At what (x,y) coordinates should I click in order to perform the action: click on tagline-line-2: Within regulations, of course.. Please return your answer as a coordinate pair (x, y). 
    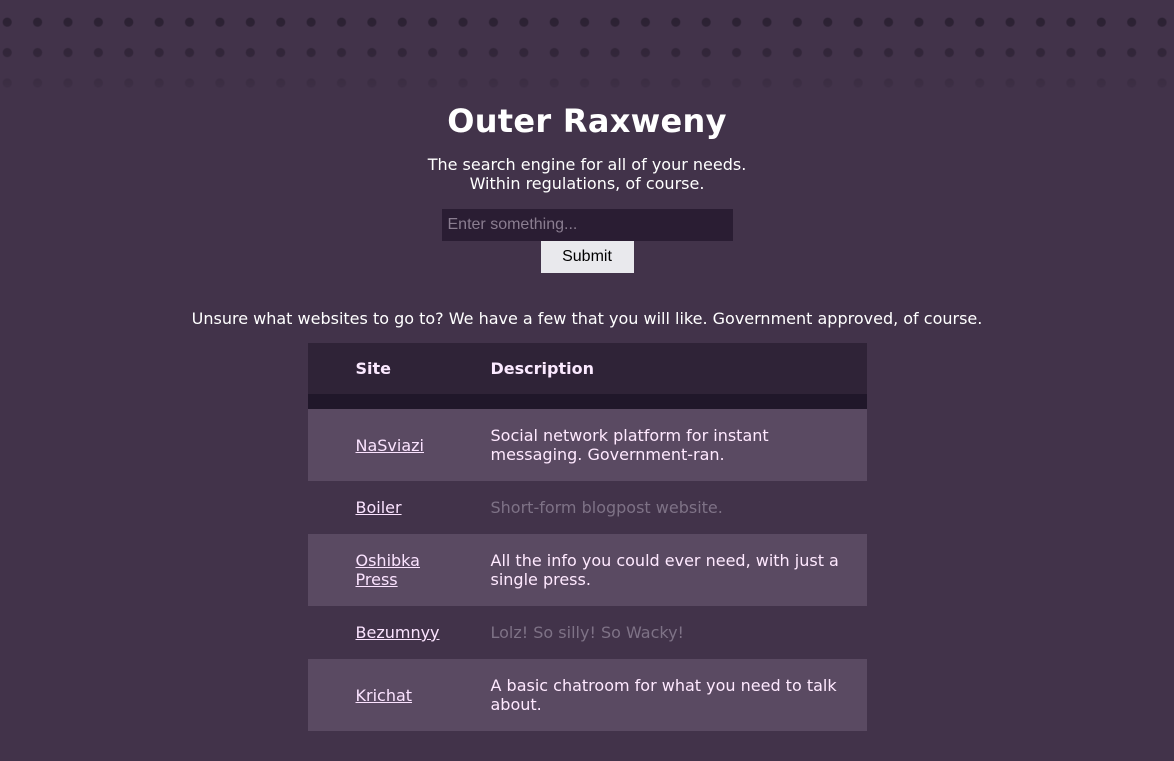
    Looking at the image, I should click on (587, 183).